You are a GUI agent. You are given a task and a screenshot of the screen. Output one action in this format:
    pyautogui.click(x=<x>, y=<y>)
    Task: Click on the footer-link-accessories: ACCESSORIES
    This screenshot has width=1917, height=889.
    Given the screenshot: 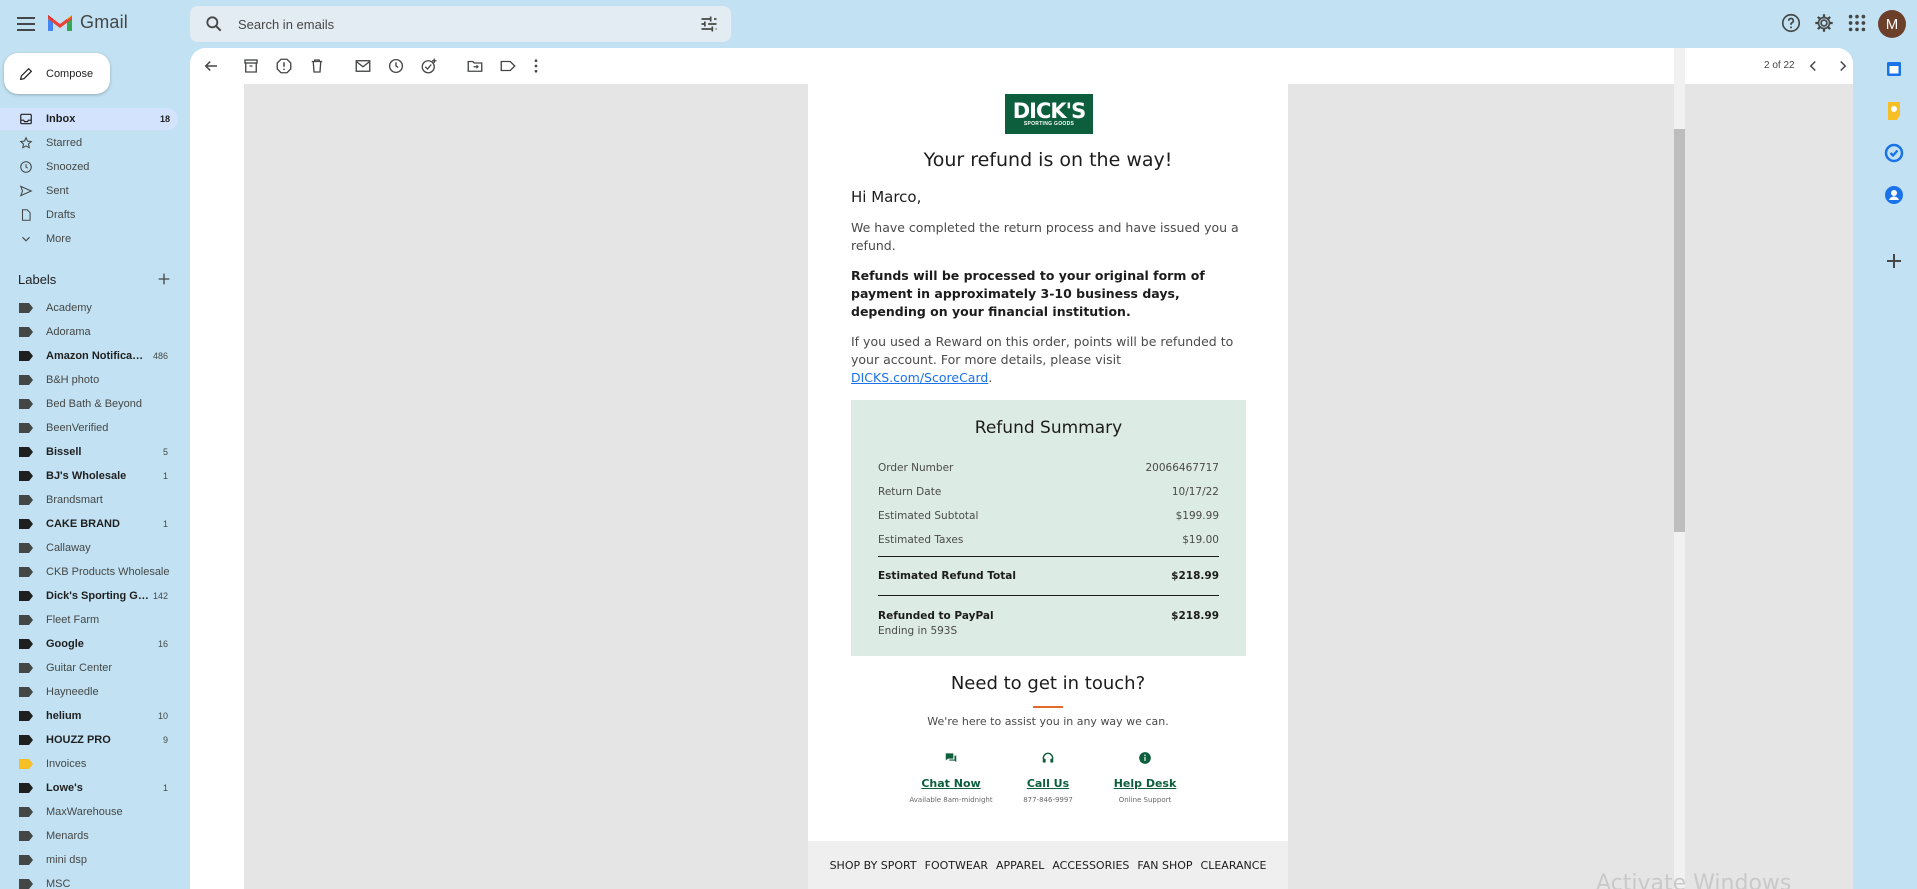 What is the action you would take?
    pyautogui.click(x=1090, y=865)
    